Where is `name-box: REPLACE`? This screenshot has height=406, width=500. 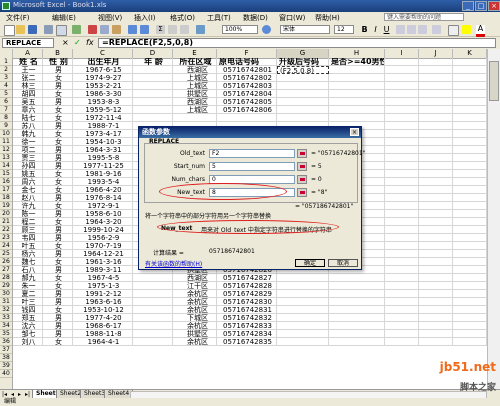
name-box: REPLACE is located at coordinates (28, 43).